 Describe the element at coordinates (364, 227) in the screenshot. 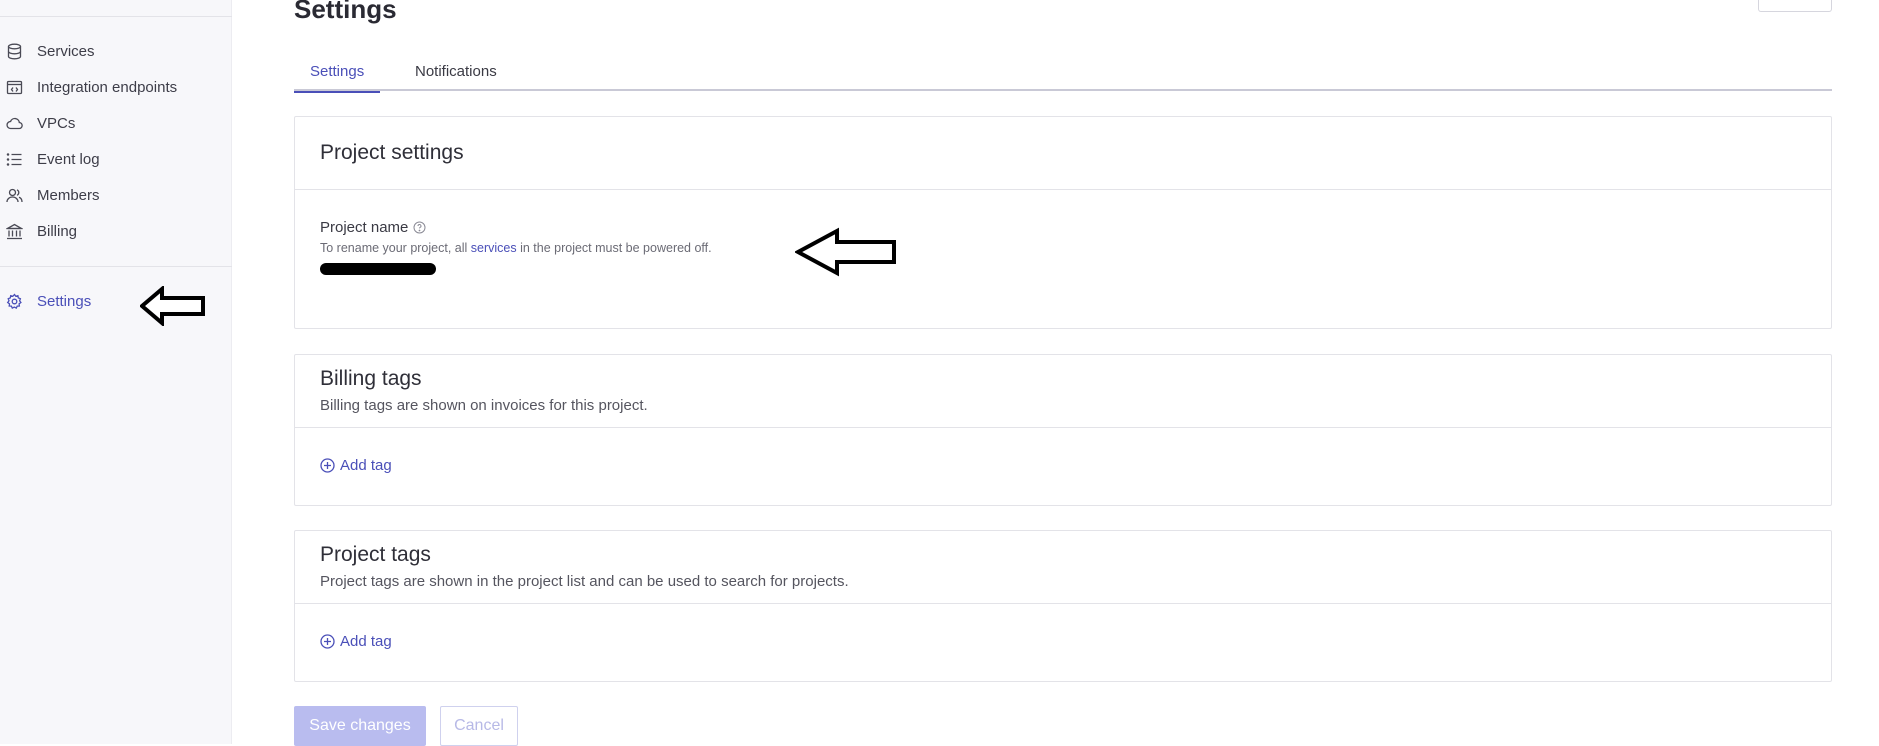

I see `field-label-text: Project name` at that location.